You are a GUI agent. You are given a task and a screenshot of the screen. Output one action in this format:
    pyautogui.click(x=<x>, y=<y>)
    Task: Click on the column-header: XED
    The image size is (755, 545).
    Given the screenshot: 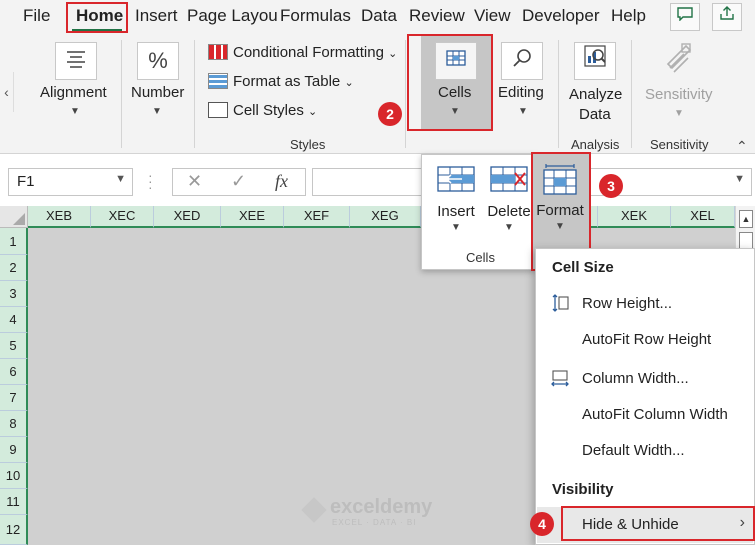 What is the action you would take?
    pyautogui.click(x=187, y=217)
    